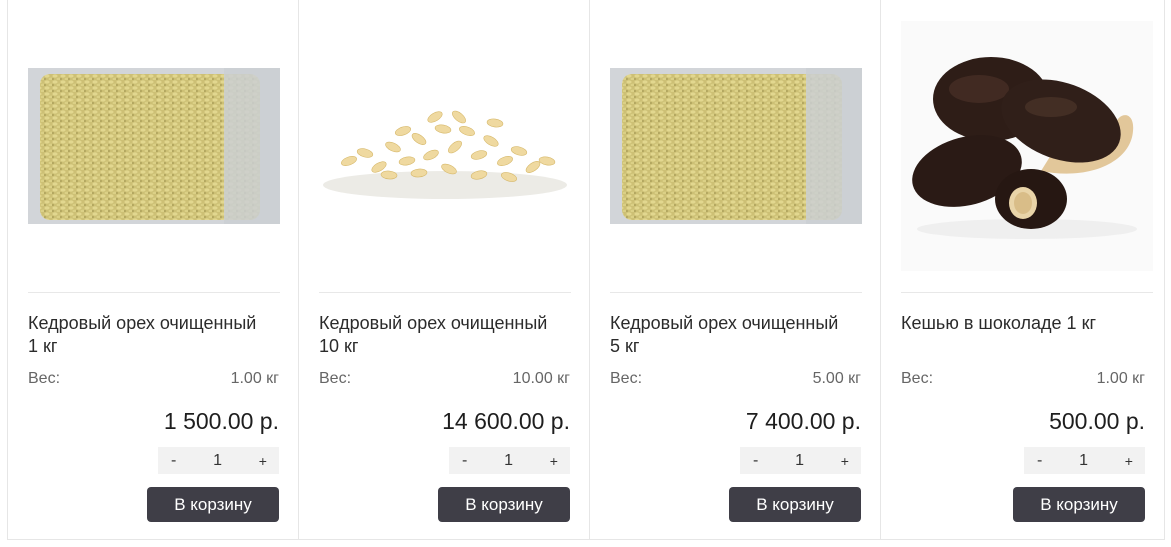 This screenshot has width=1171, height=547. What do you see at coordinates (506, 421) in the screenshot?
I see `product-price: 14 600.00 р.` at bounding box center [506, 421].